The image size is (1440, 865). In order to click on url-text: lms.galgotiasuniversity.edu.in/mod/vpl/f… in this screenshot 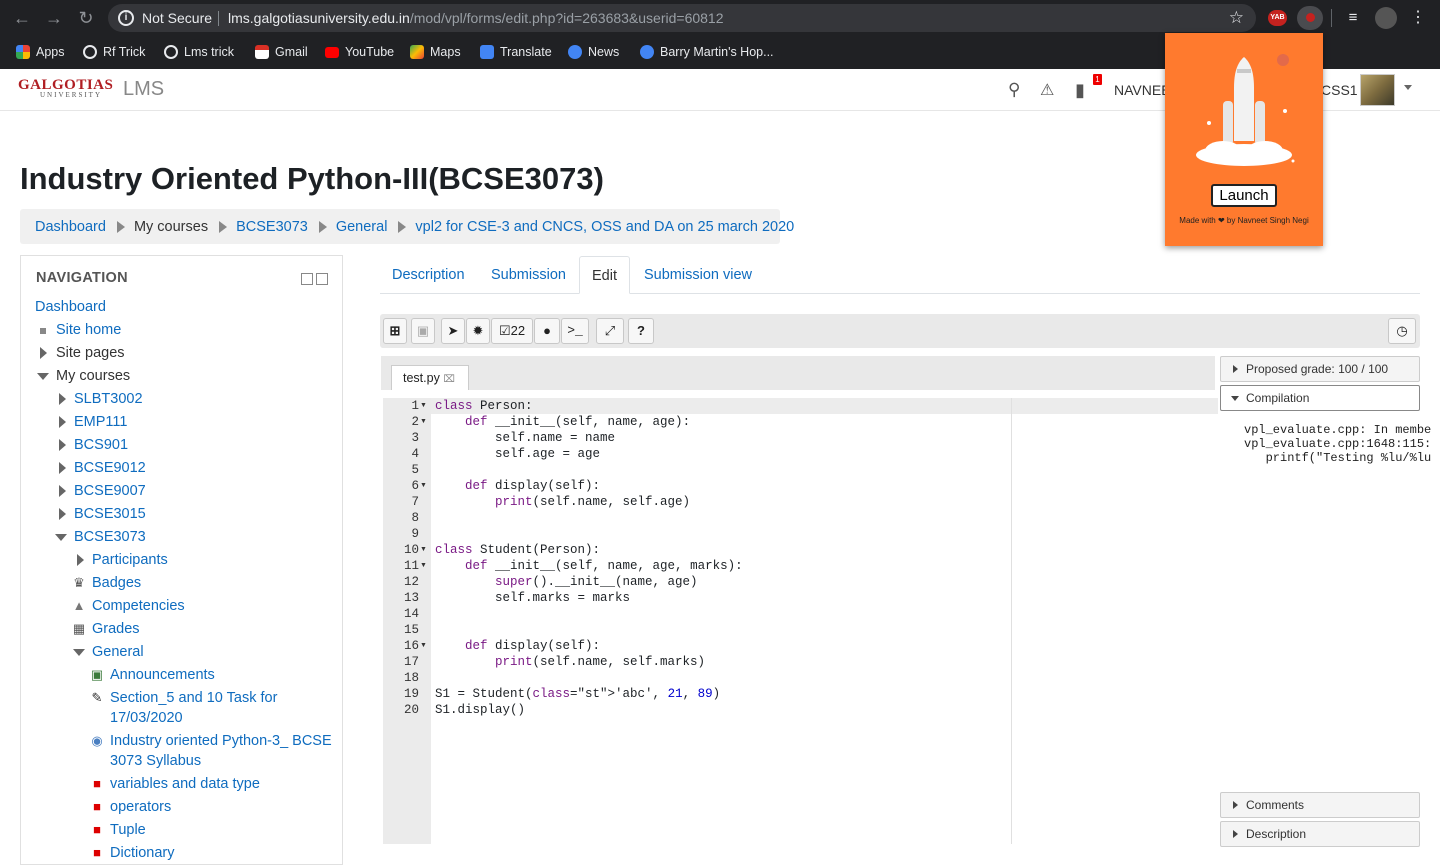, I will do `click(476, 18)`.